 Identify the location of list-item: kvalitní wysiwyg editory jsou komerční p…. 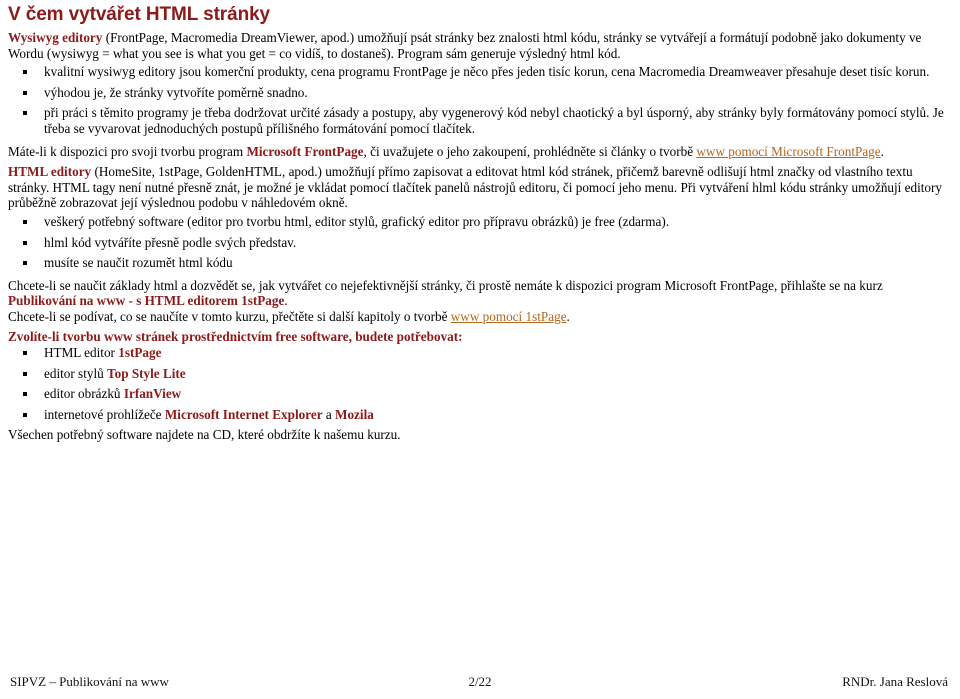
(480, 72).